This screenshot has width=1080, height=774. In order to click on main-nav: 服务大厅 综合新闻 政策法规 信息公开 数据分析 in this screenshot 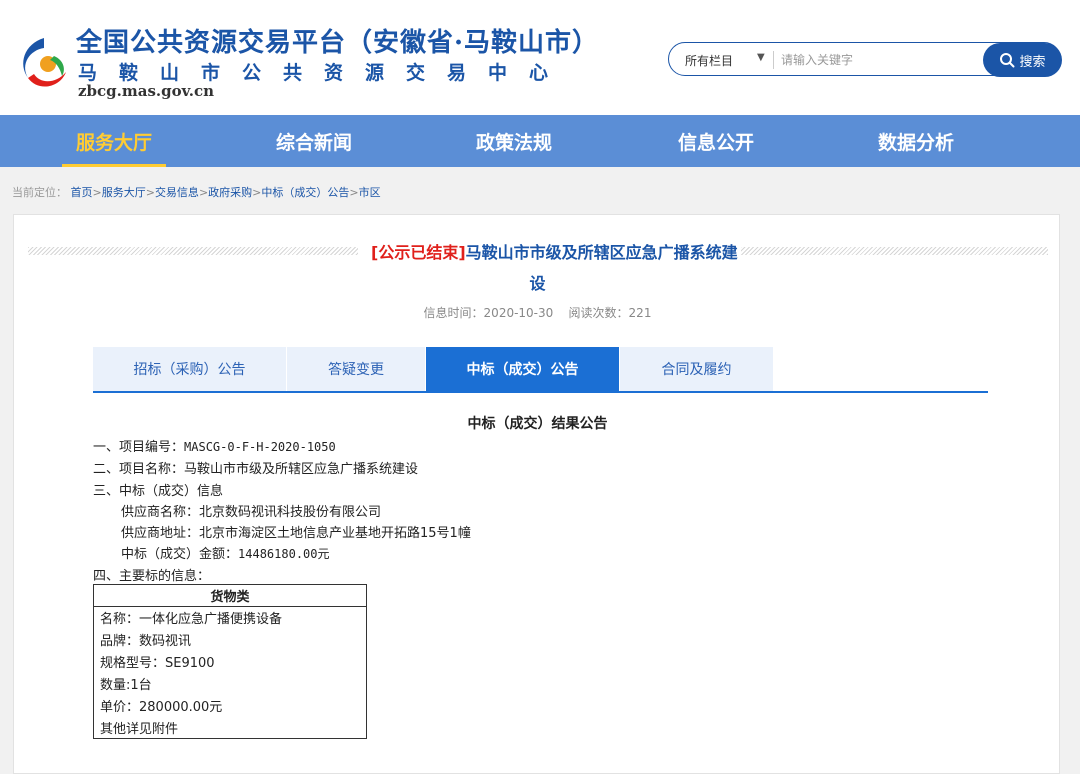, I will do `click(540, 141)`.